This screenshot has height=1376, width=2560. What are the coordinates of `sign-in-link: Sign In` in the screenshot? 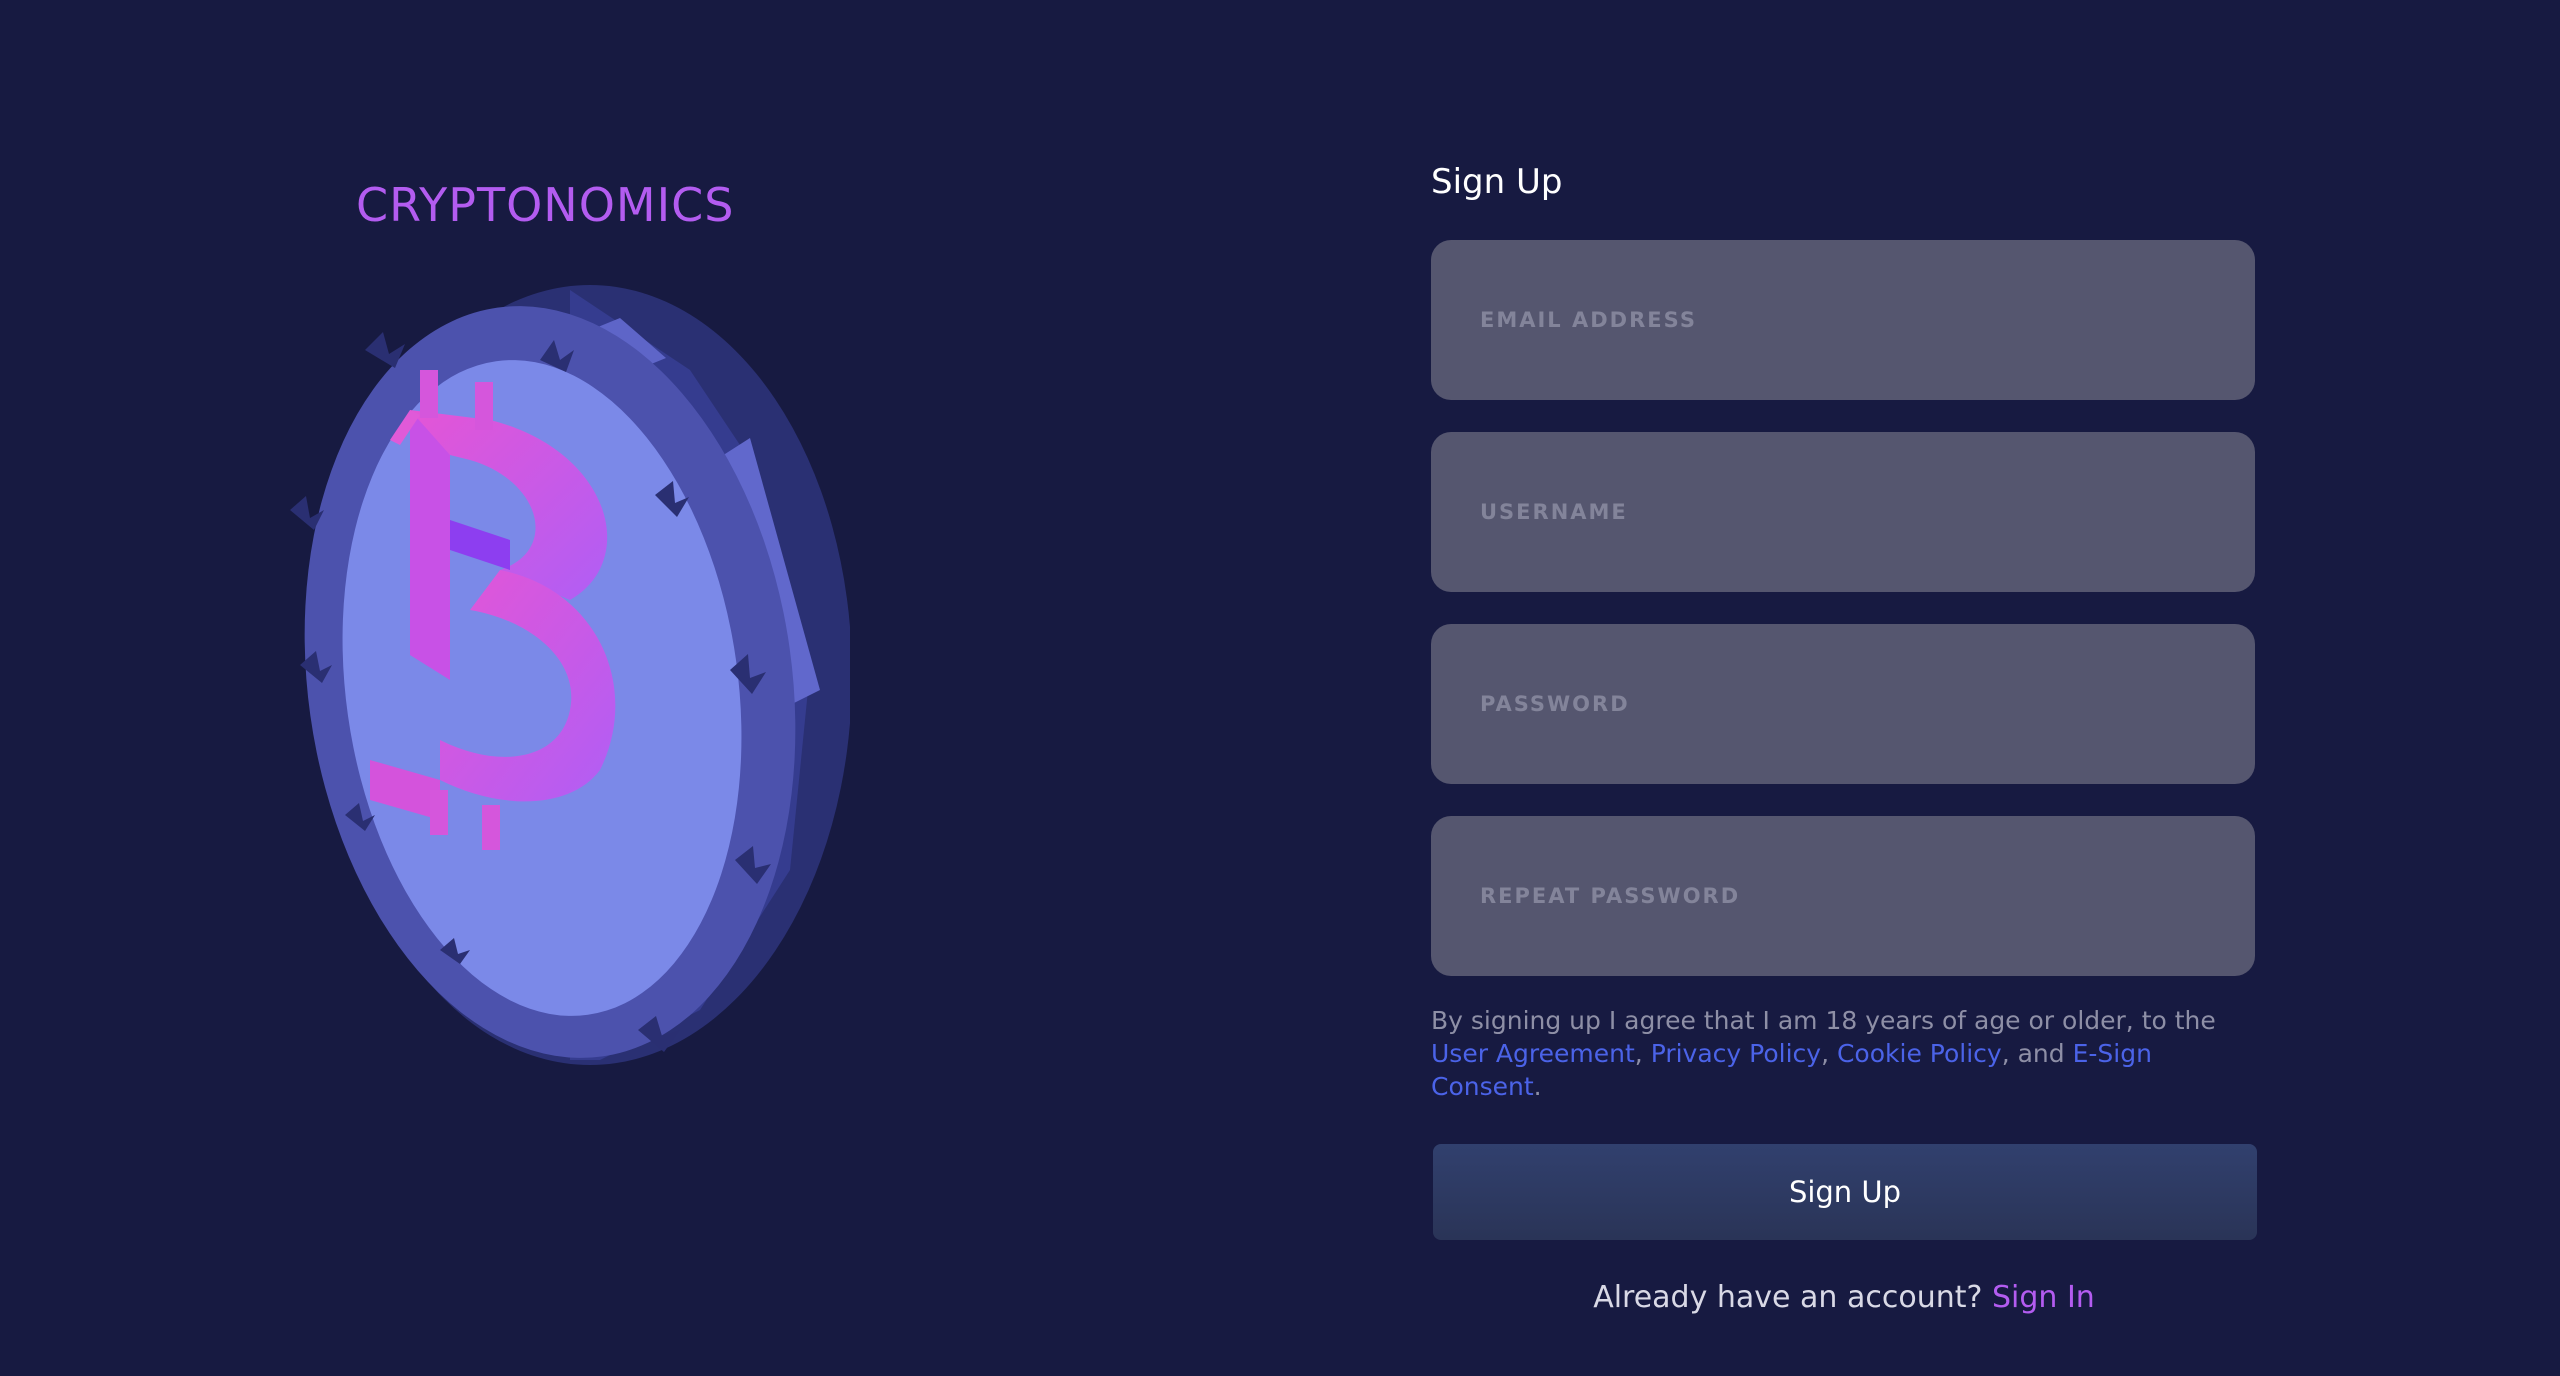 It's located at (2043, 1297).